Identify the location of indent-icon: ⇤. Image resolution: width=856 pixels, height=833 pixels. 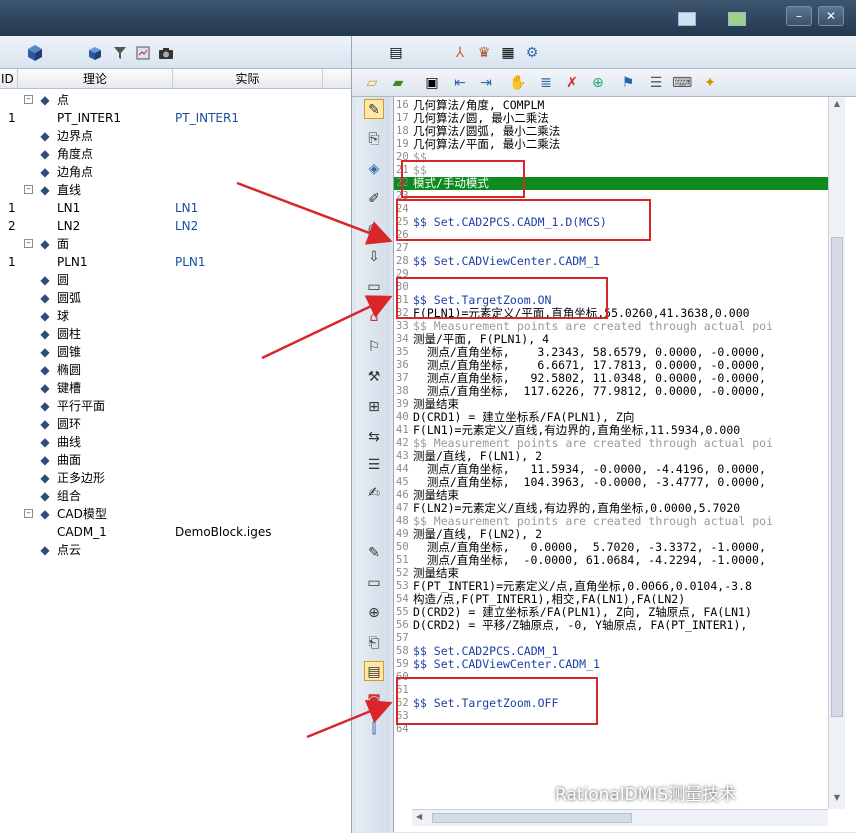
(460, 83).